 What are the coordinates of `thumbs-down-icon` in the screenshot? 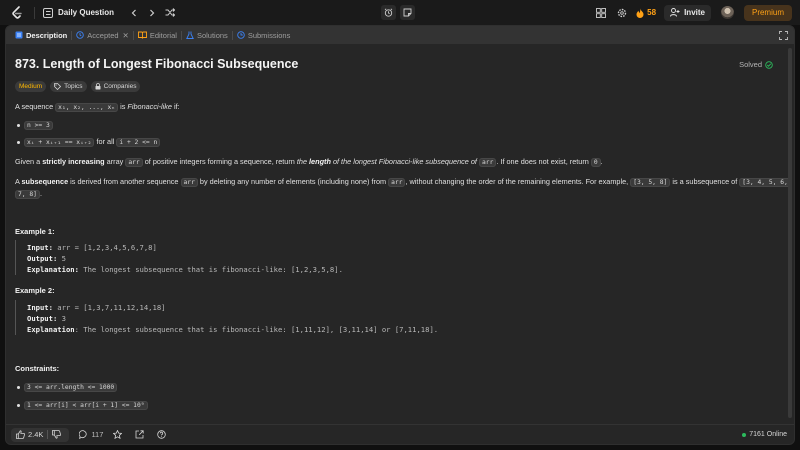 It's located at (57, 434).